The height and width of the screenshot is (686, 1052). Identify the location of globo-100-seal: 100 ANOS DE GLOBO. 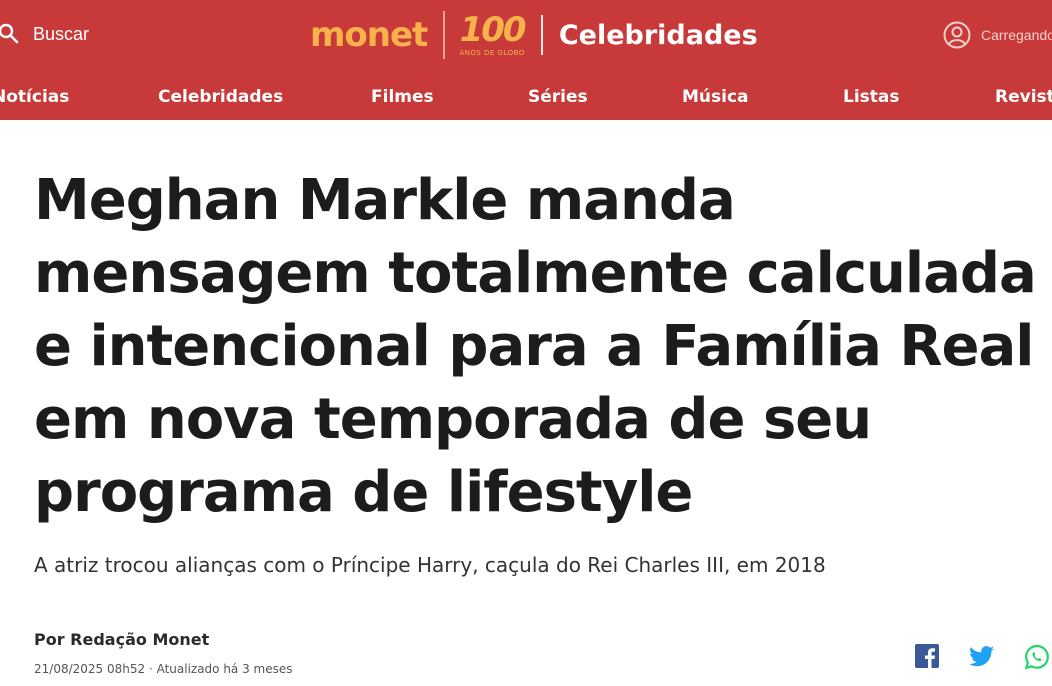
(493, 33).